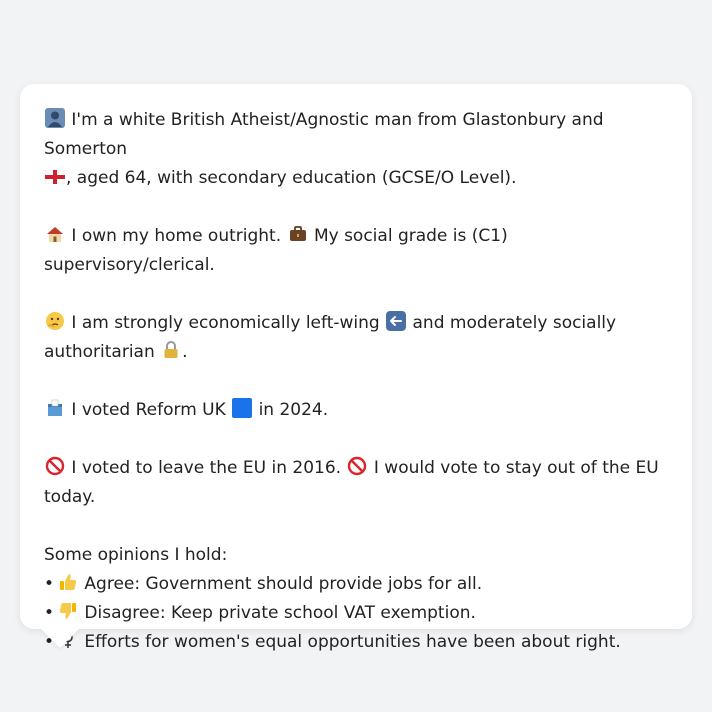  What do you see at coordinates (55, 323) in the screenshot?
I see `thinking-face-icon` at bounding box center [55, 323].